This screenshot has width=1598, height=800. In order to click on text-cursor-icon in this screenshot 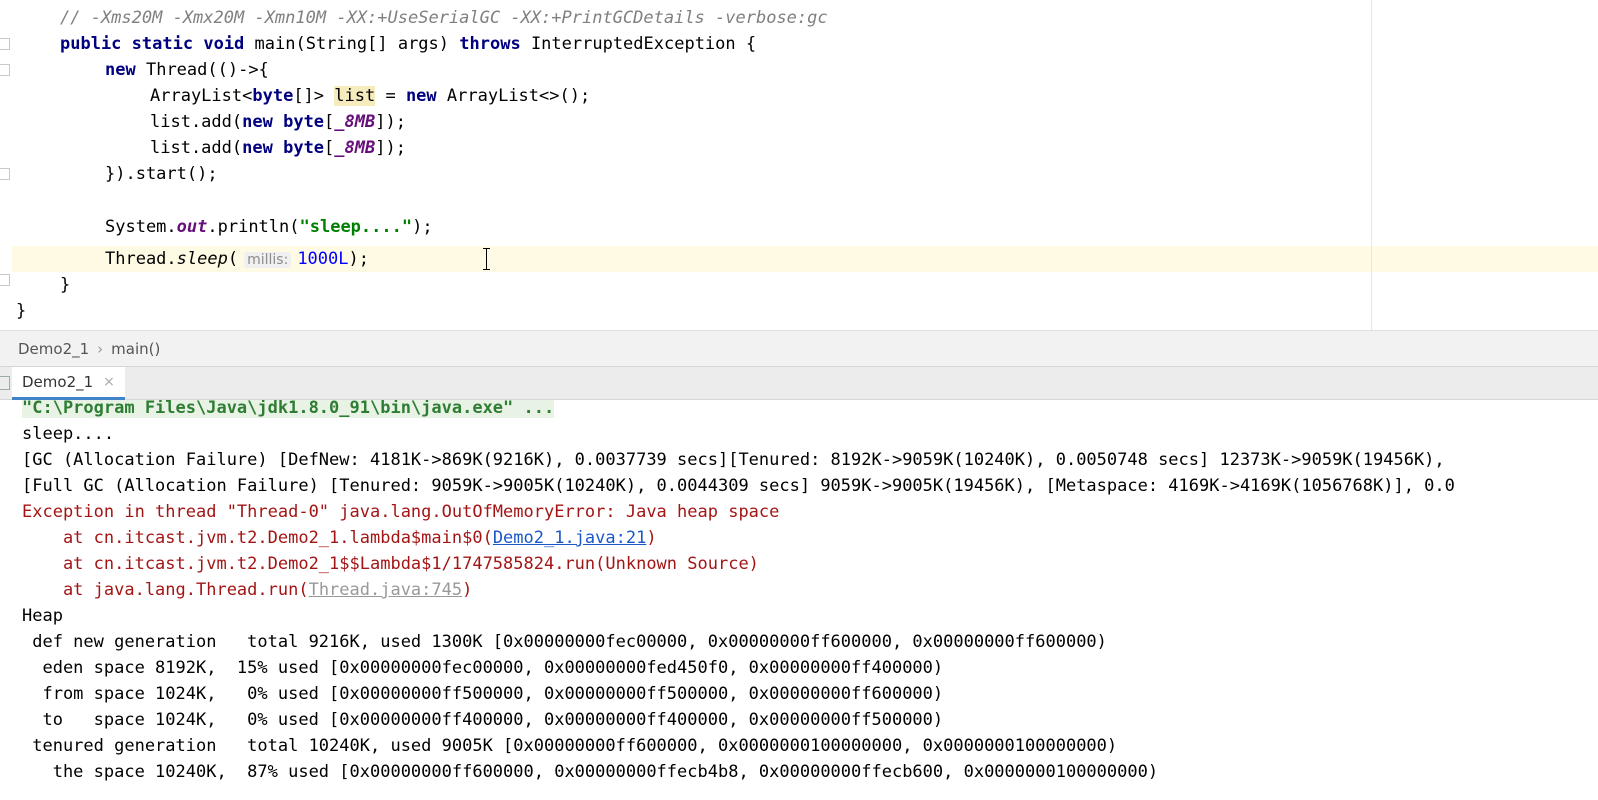, I will do `click(486, 259)`.